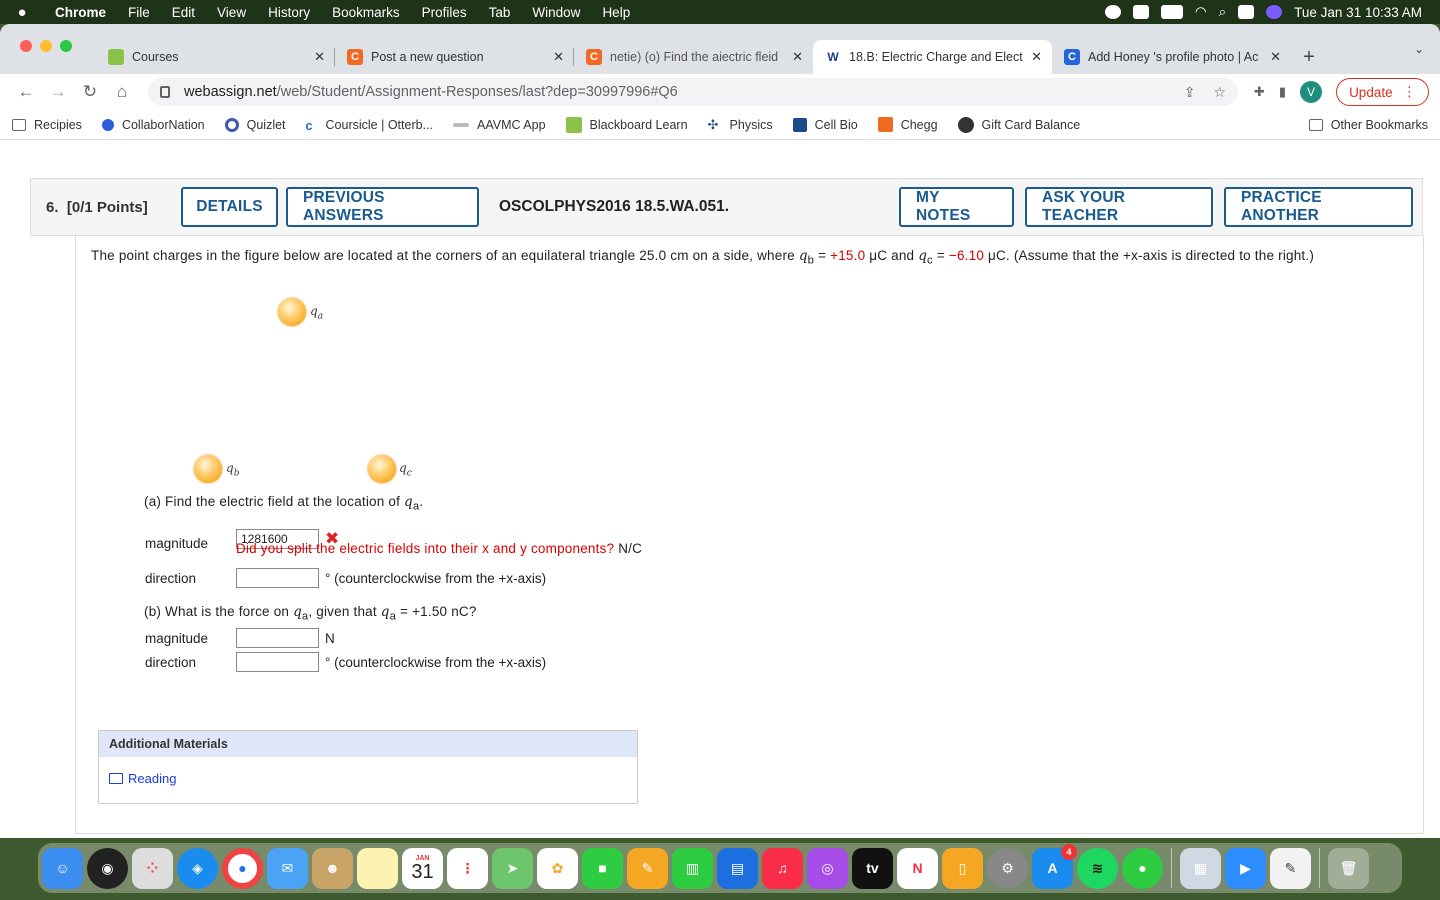 This screenshot has height=900, width=1440. What do you see at coordinates (277, 638) in the screenshot?
I see `part-b-magnitude-input` at bounding box center [277, 638].